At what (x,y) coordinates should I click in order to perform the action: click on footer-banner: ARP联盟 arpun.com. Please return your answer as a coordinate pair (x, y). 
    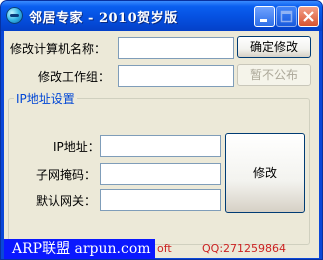
    Looking at the image, I should click on (79, 249).